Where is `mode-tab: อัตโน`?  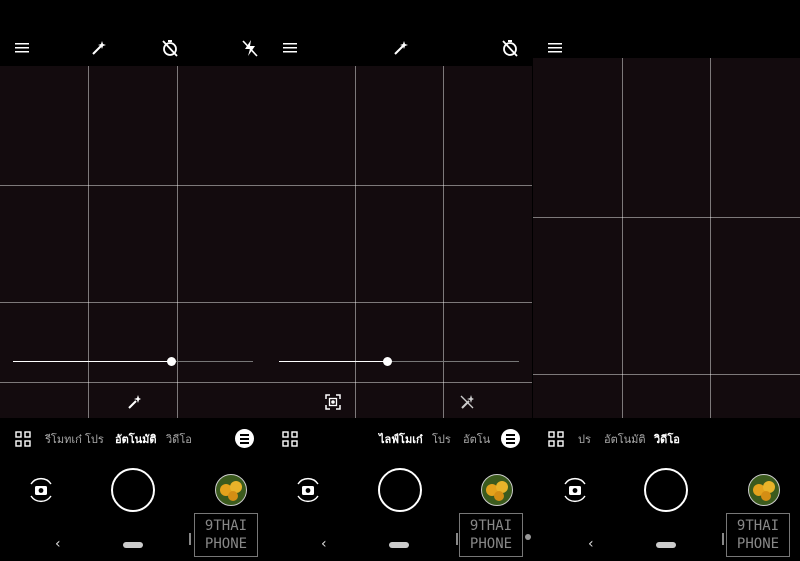
mode-tab: อัตโน is located at coordinates (476, 439).